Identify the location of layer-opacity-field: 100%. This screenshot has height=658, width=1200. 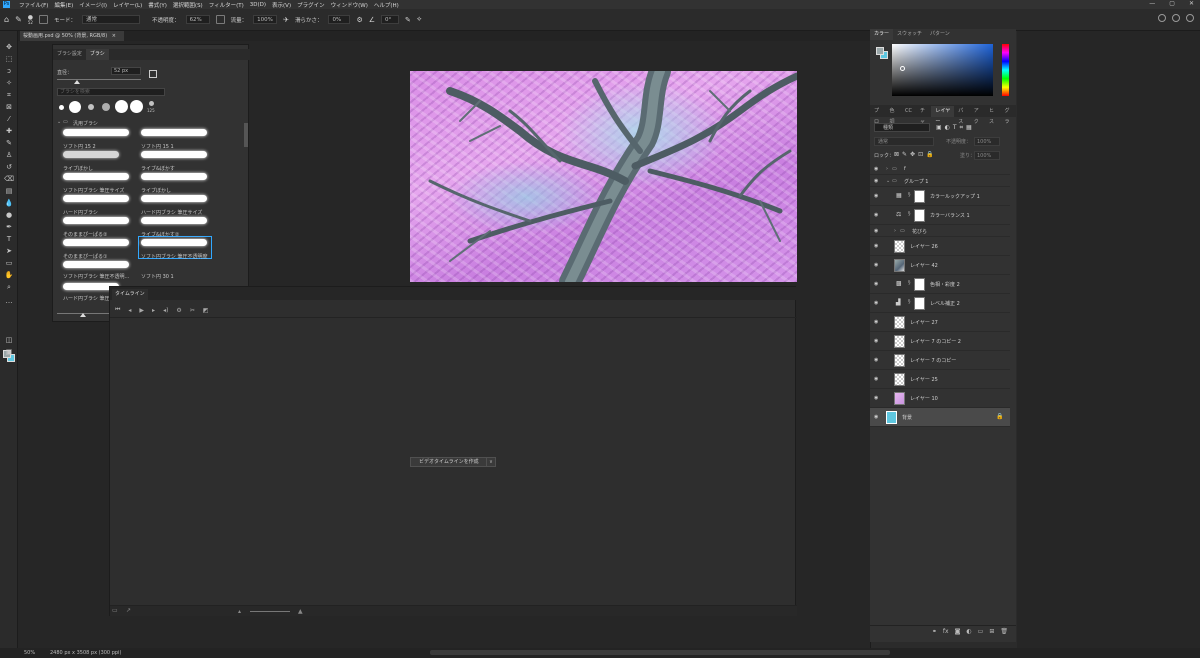
(987, 141).